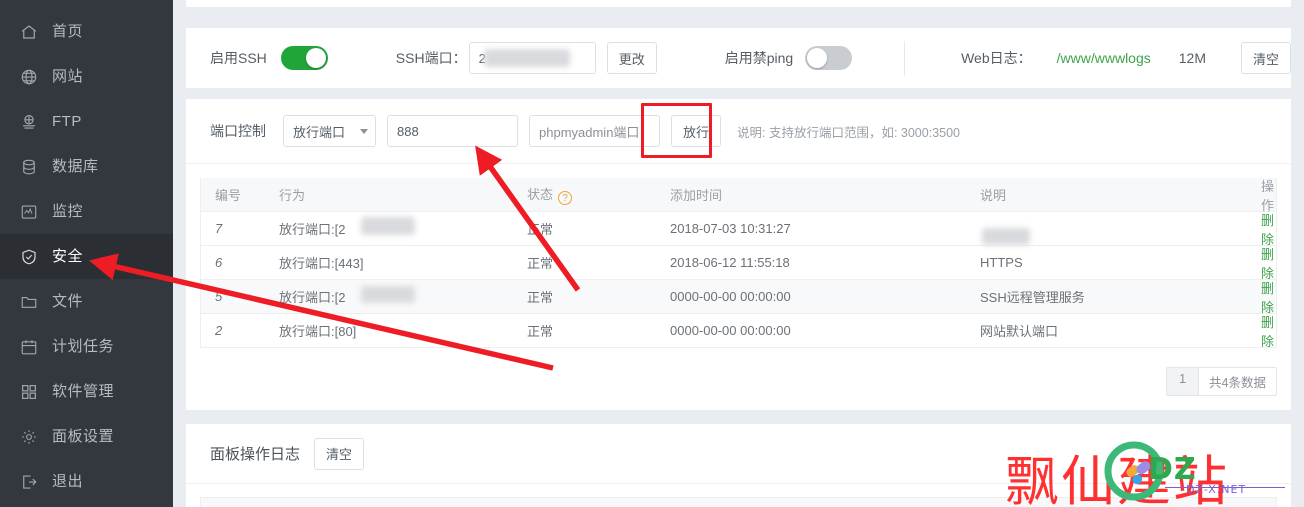  I want to click on sidebar-item-cron: 计划任务, so click(86, 346).